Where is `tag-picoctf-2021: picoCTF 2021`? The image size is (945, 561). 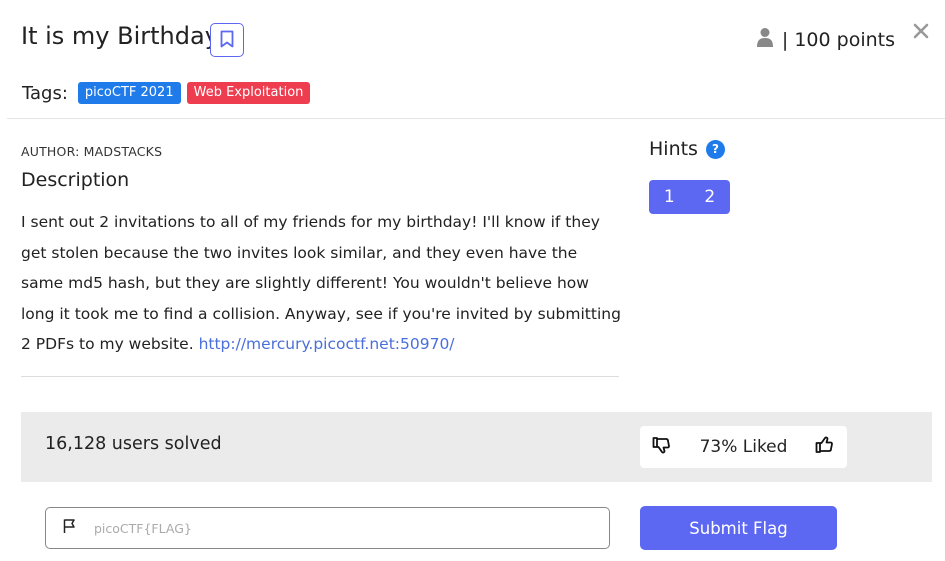 tag-picoctf-2021: picoCTF 2021 is located at coordinates (129, 93).